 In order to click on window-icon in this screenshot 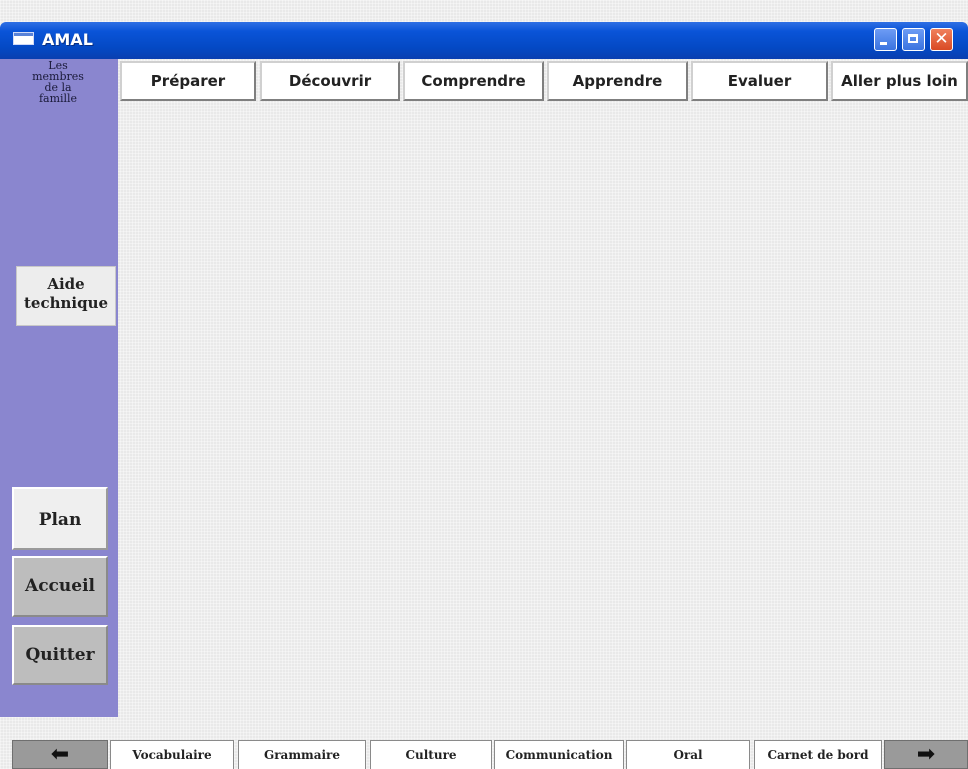, I will do `click(23, 38)`.